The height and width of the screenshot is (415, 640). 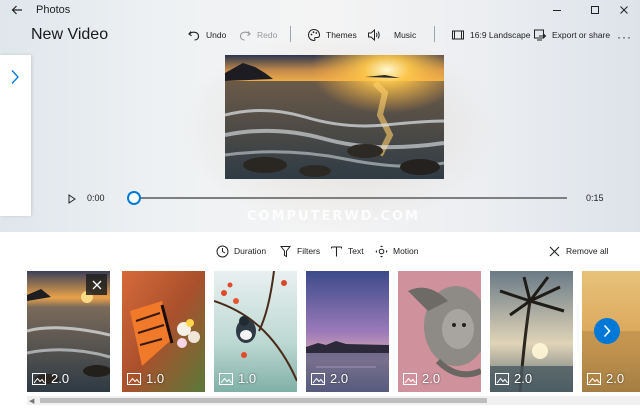 I want to click on duration-button: Duration, so click(x=241, y=251).